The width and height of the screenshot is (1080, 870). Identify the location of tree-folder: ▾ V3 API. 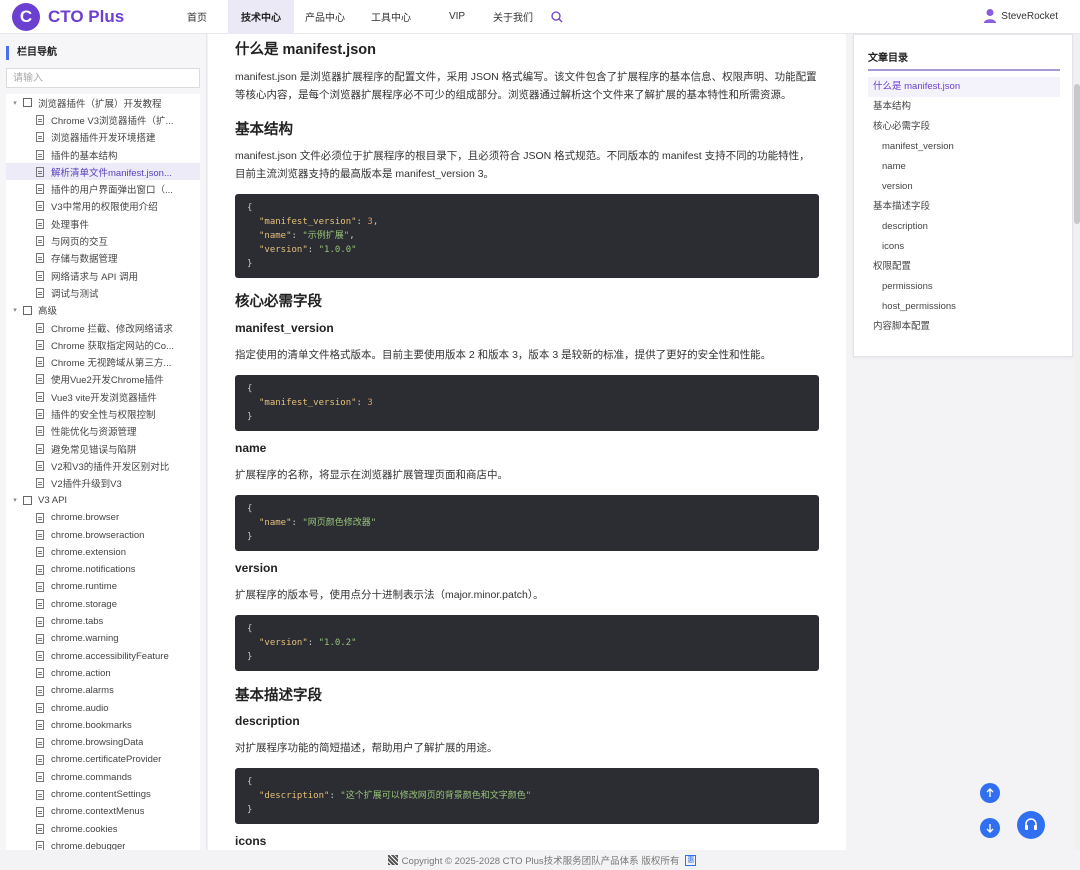
(103, 500).